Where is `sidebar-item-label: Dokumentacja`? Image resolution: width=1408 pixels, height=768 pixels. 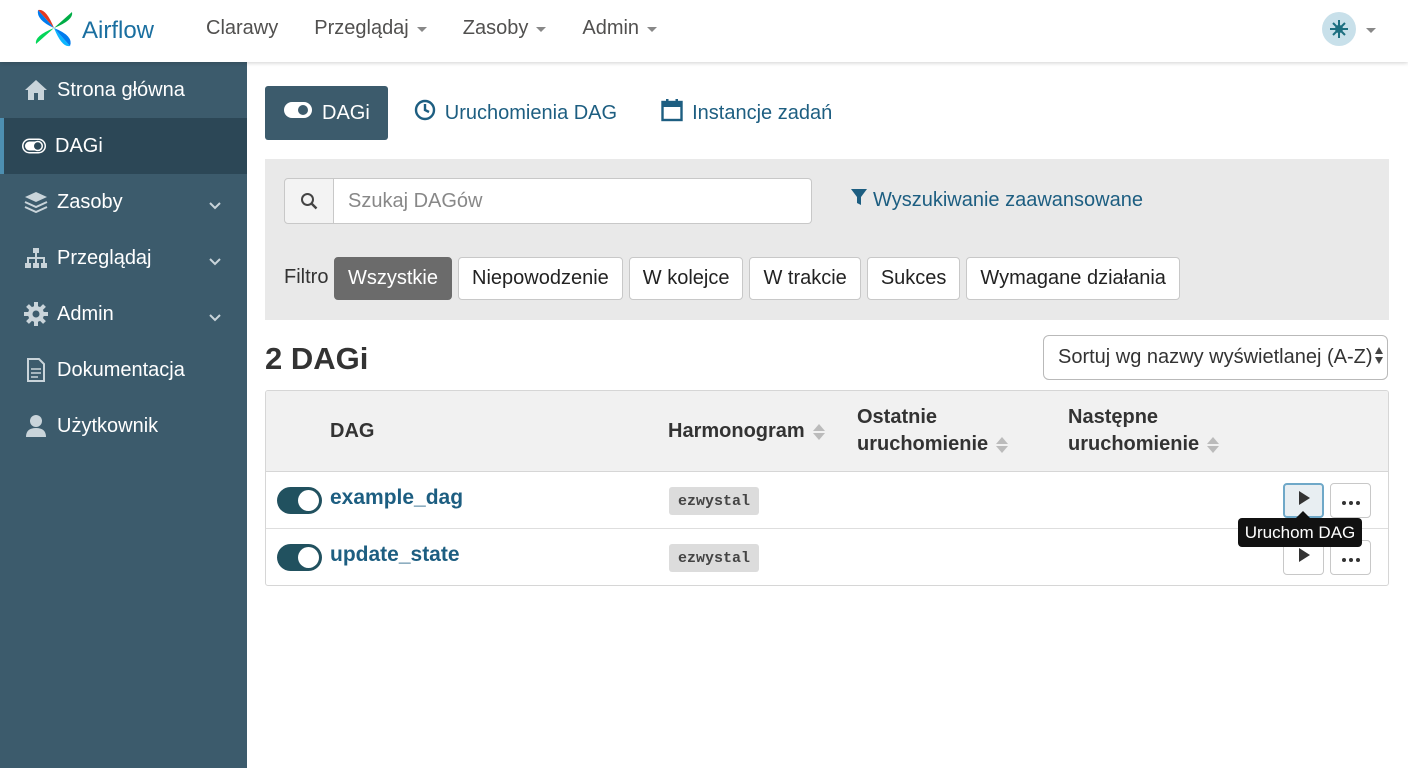
sidebar-item-label: Dokumentacja is located at coordinates (121, 369).